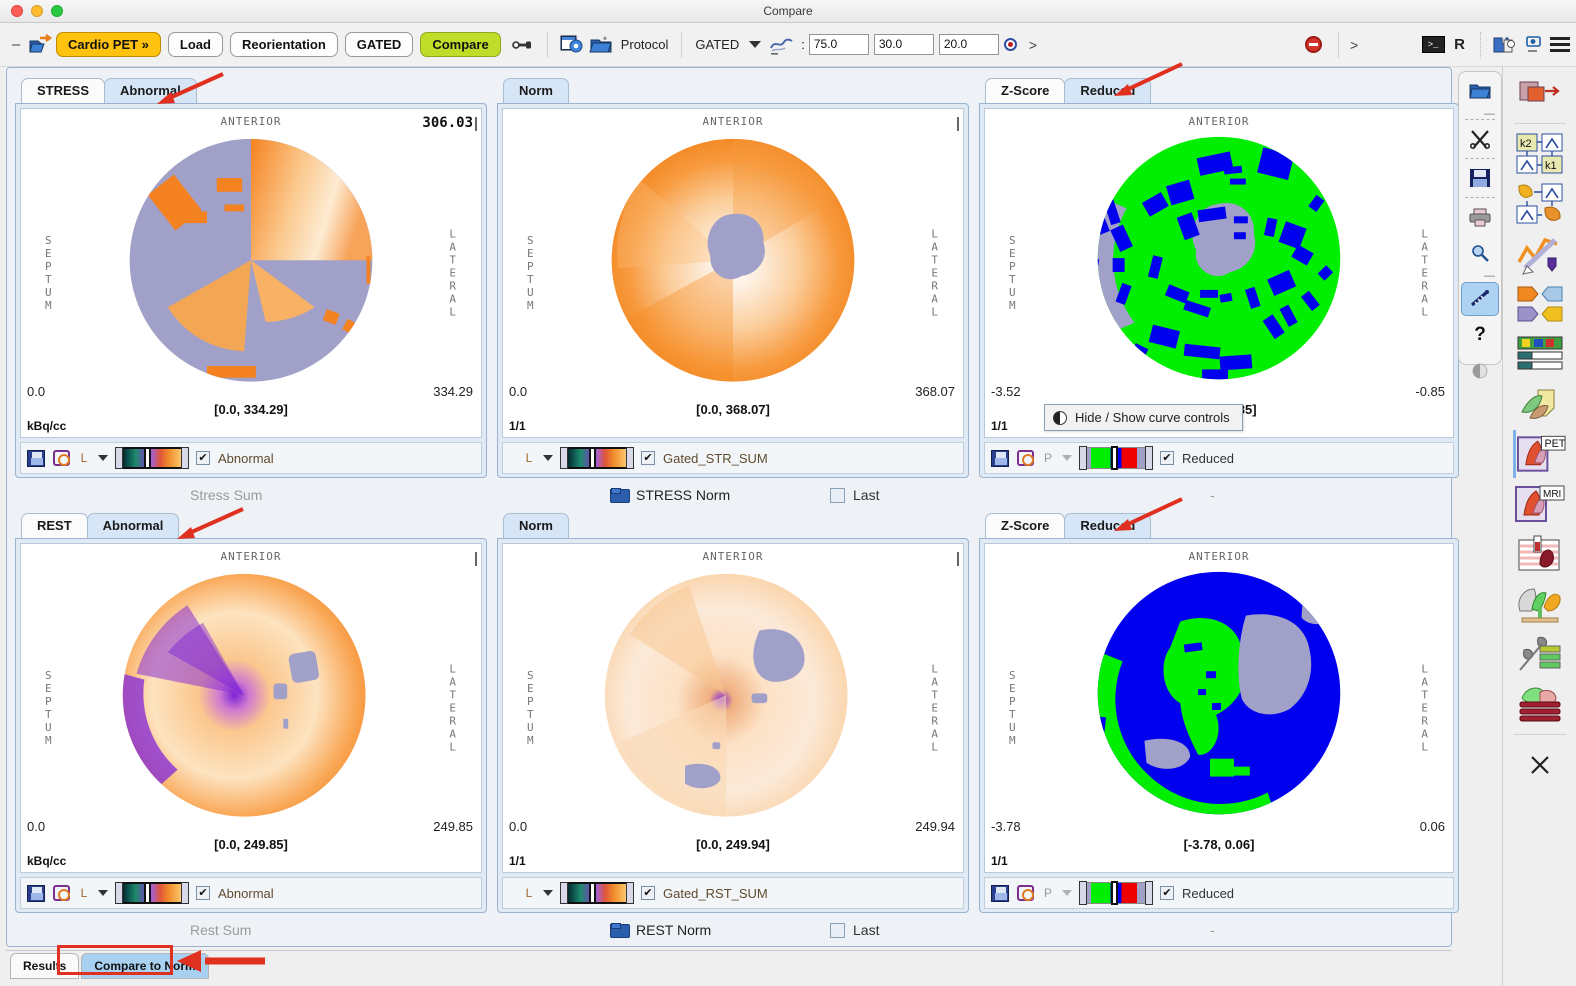 This screenshot has width=1576, height=986. Describe the element at coordinates (755, 44) in the screenshot. I see `chevron-down-icon` at that location.